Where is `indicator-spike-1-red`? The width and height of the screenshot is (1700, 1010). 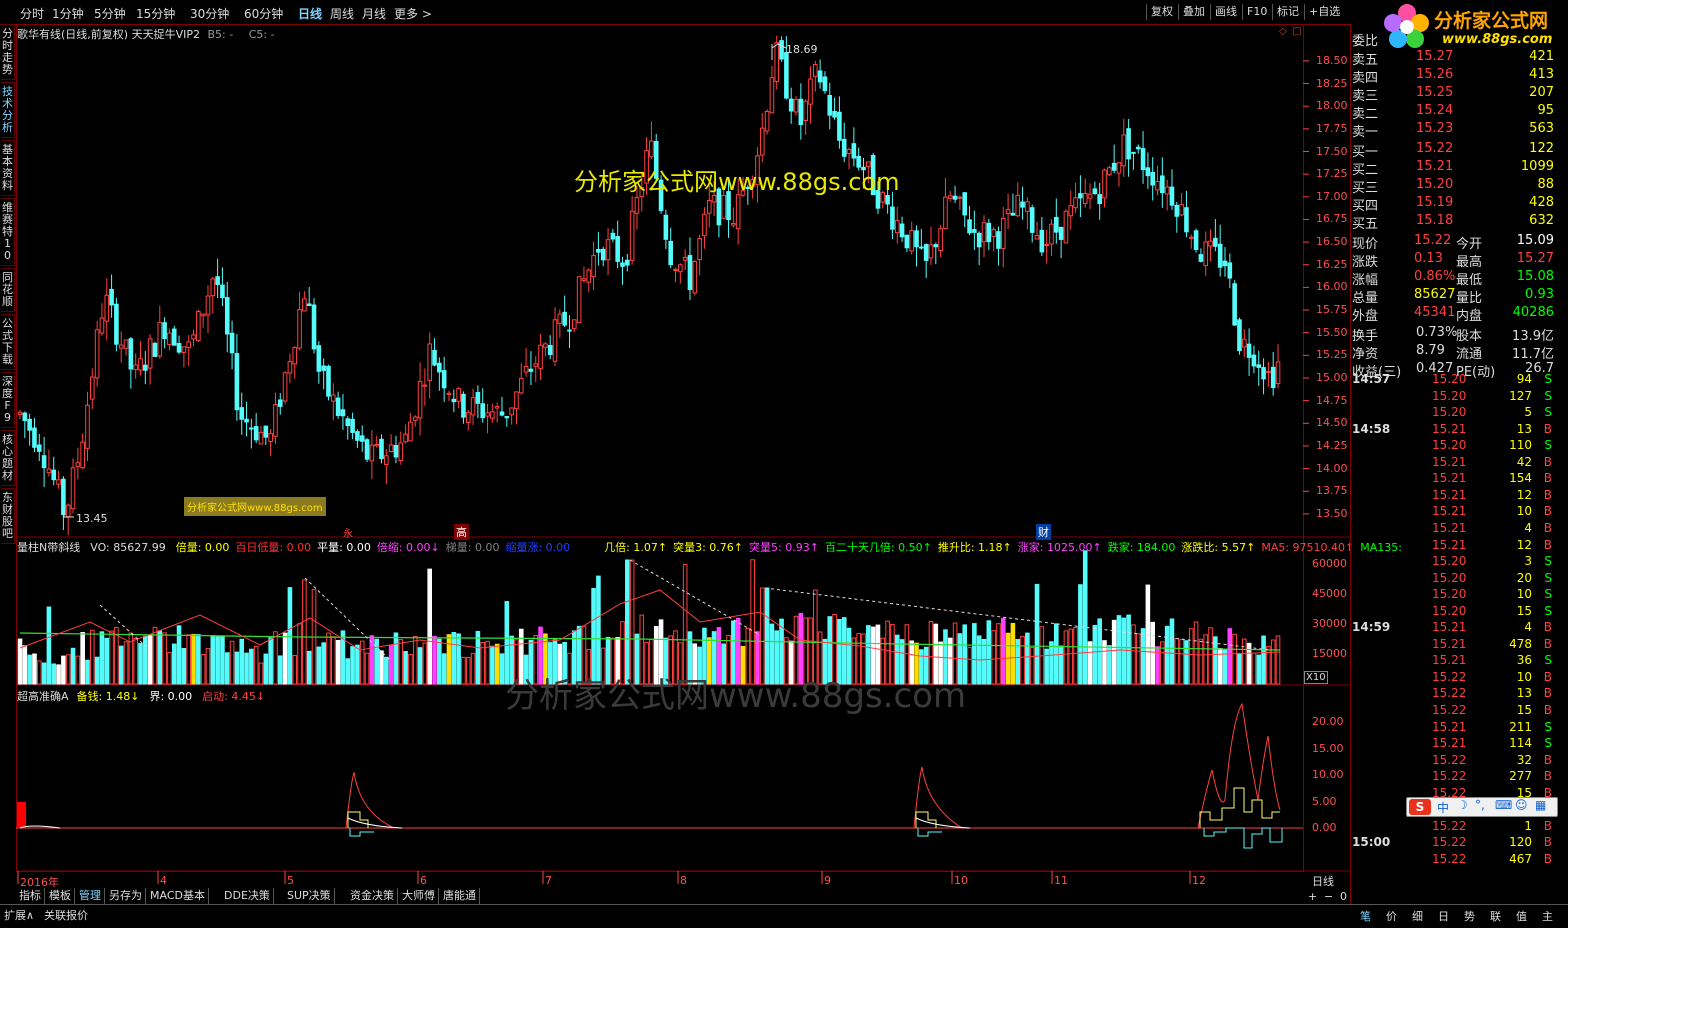
indicator-spike-1-red is located at coordinates (370, 800).